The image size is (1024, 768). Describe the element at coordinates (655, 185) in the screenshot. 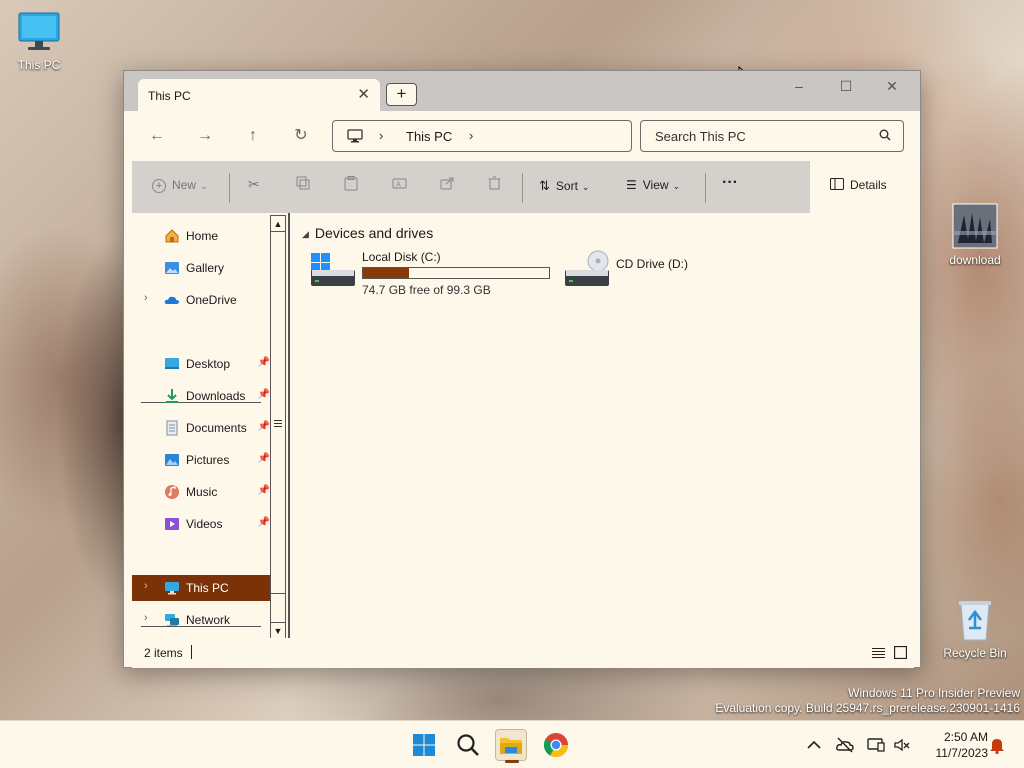

I see `view-button-label: View` at that location.